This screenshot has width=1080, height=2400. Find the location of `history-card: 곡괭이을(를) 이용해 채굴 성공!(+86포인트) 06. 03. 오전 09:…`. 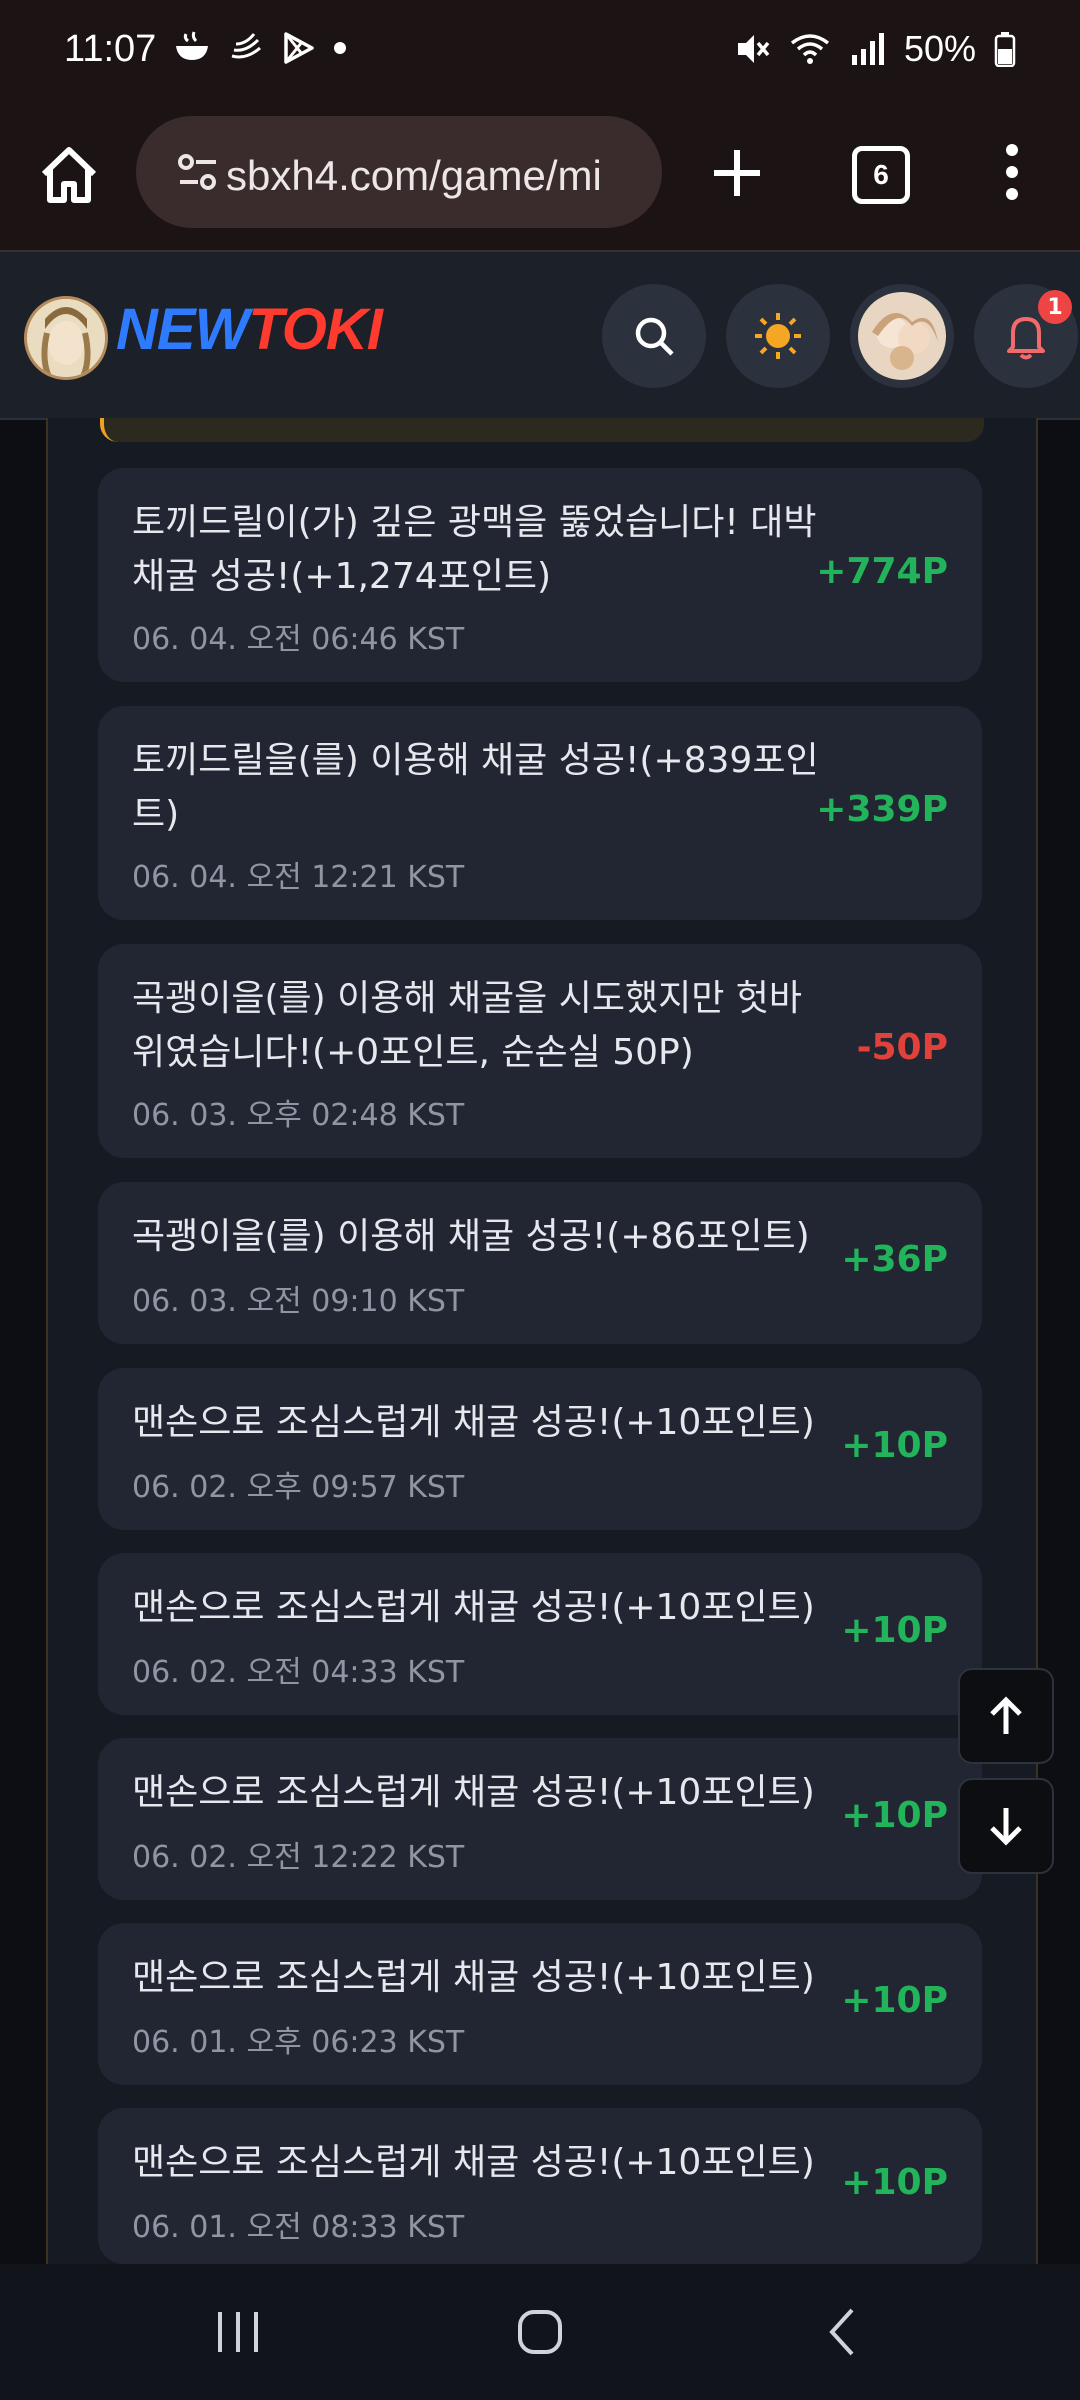

history-card: 곡괭이을(를) 이용해 채굴 성공!(+86포인트) 06. 03. 오전 09:… is located at coordinates (540, 1263).